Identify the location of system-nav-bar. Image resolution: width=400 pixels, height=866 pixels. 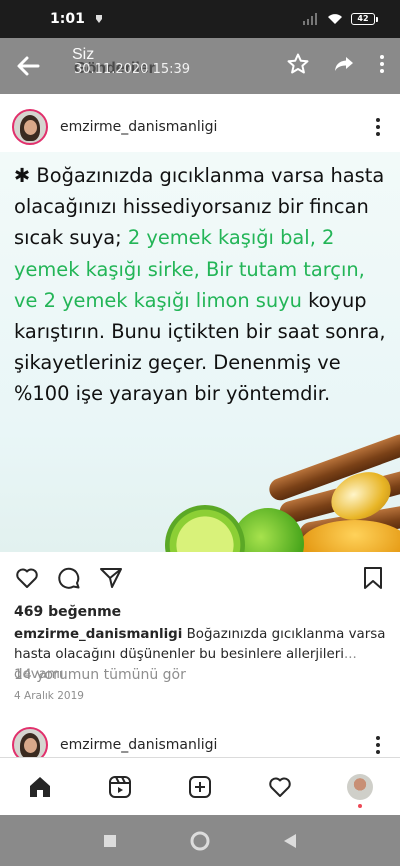
(200, 840).